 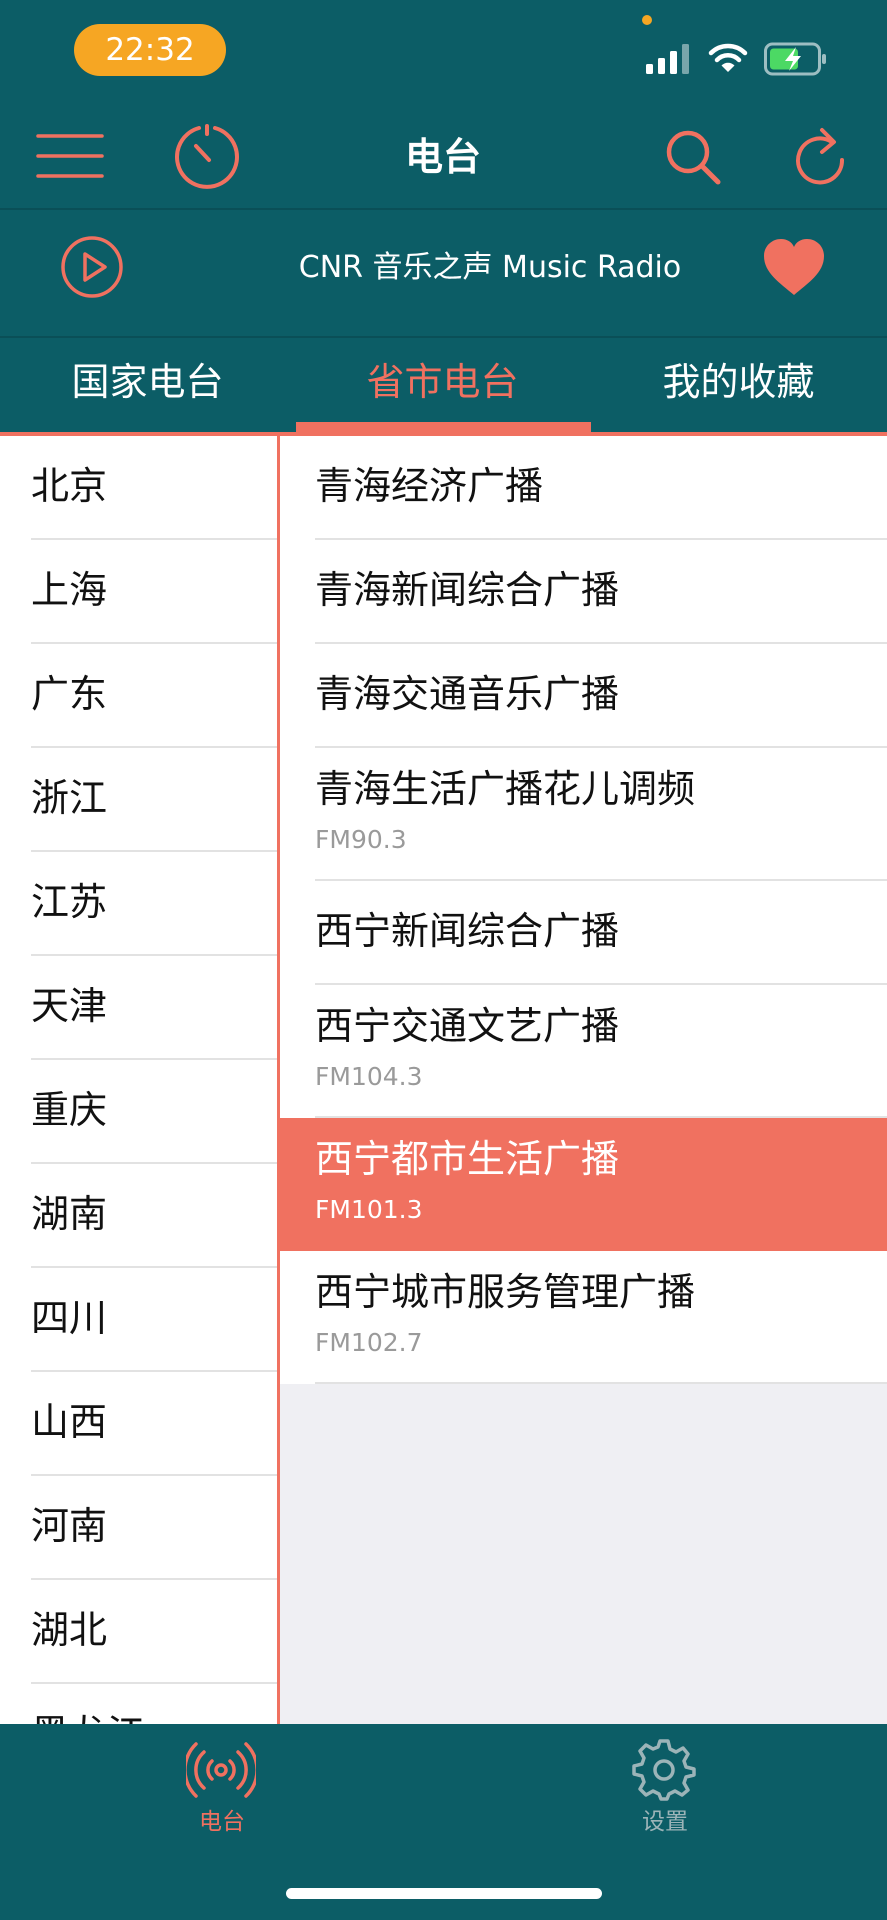 I want to click on home-indicator, so click(x=444, y=1893).